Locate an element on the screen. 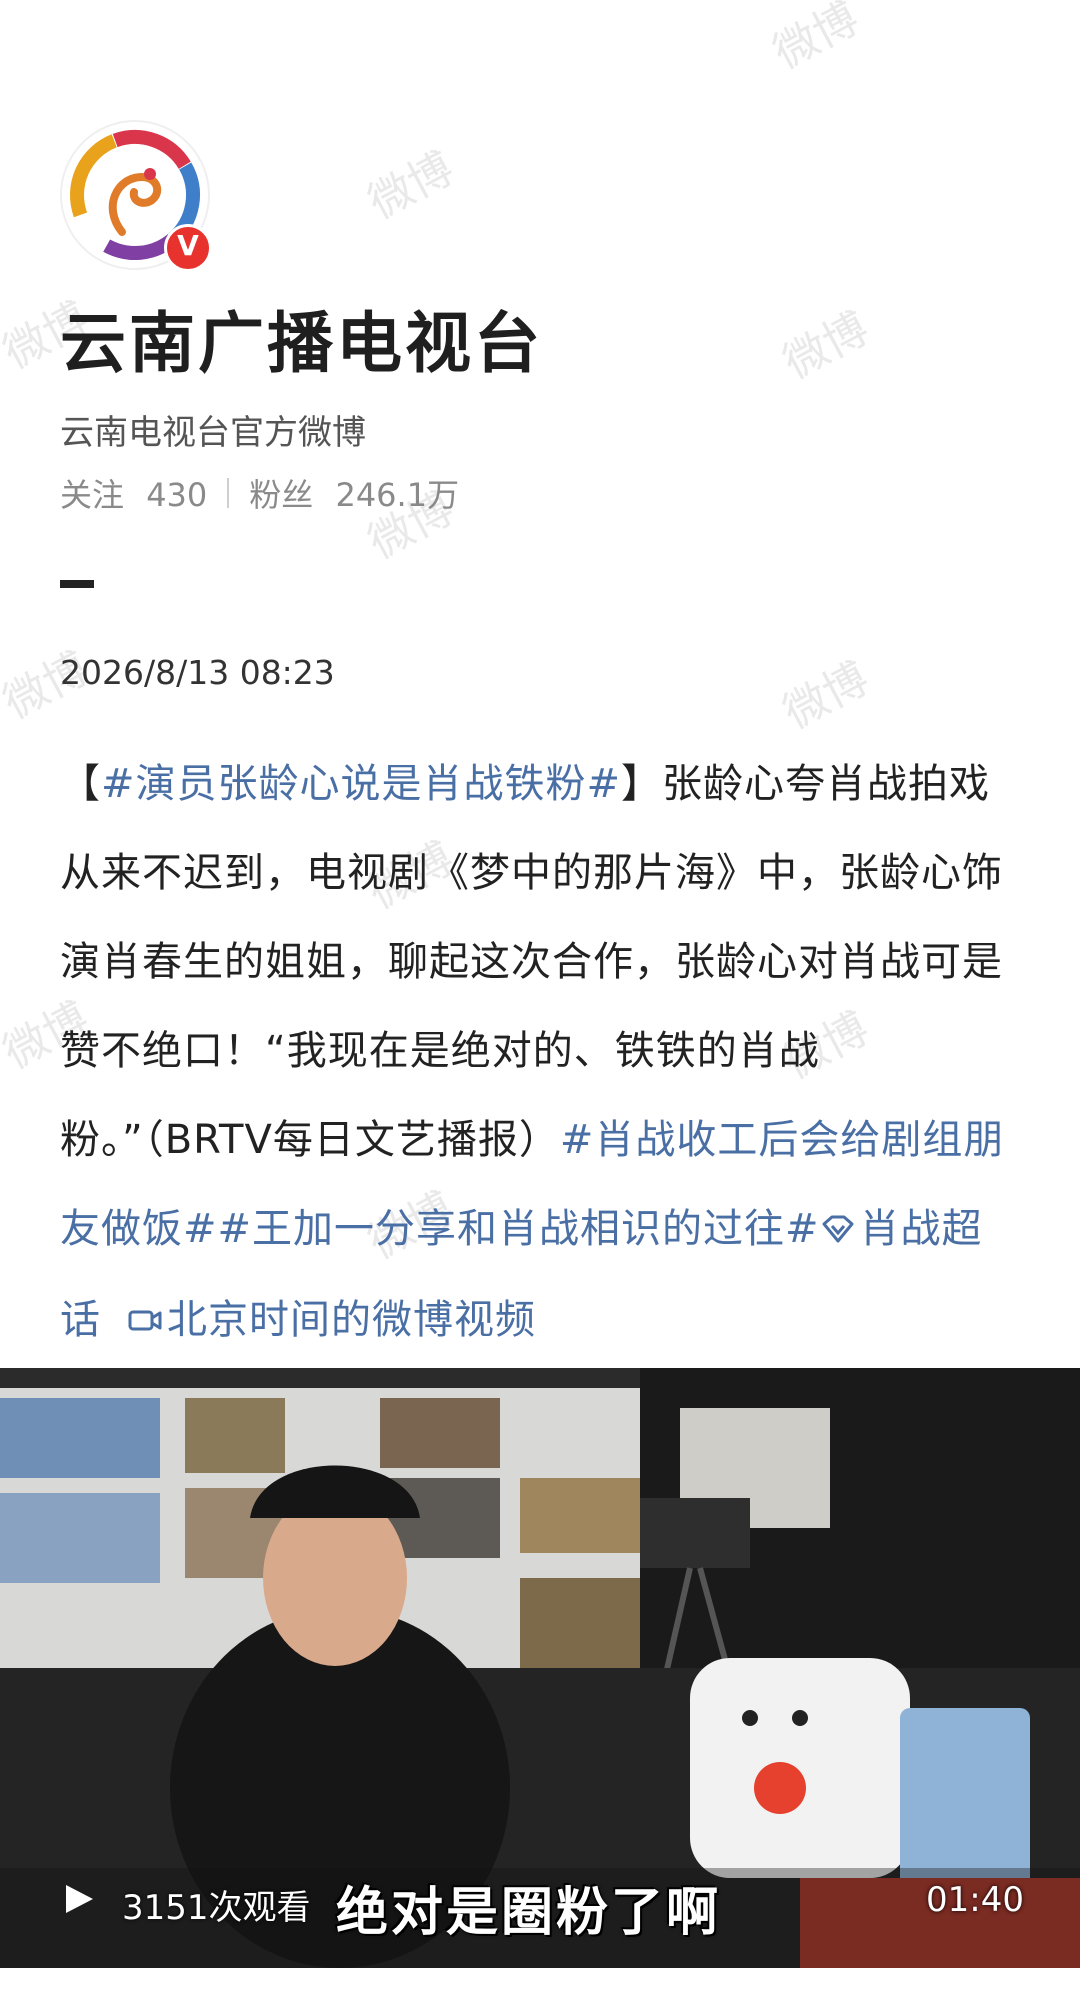 This screenshot has height=1994, width=1080. following-stat: 关注 430 is located at coordinates (133, 493).